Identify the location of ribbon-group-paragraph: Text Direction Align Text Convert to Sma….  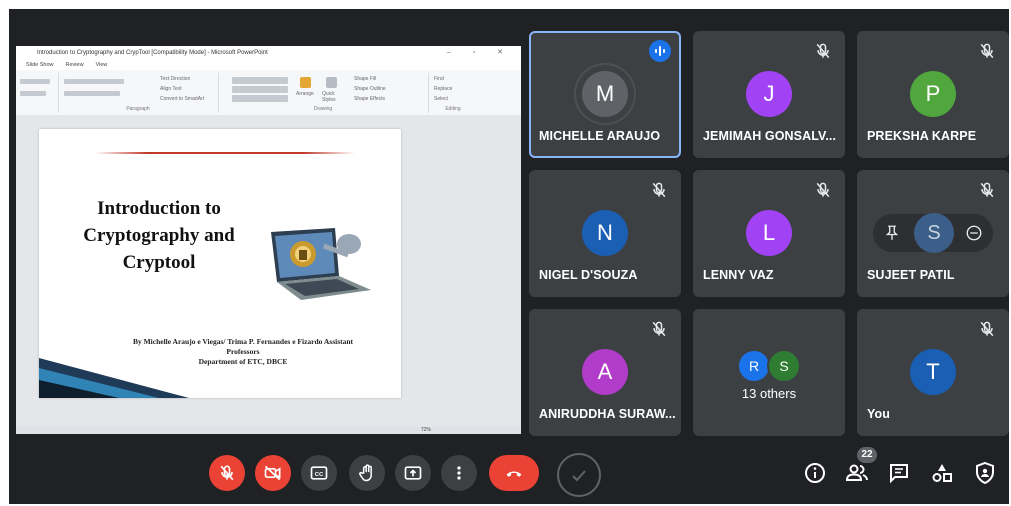
(138, 93).